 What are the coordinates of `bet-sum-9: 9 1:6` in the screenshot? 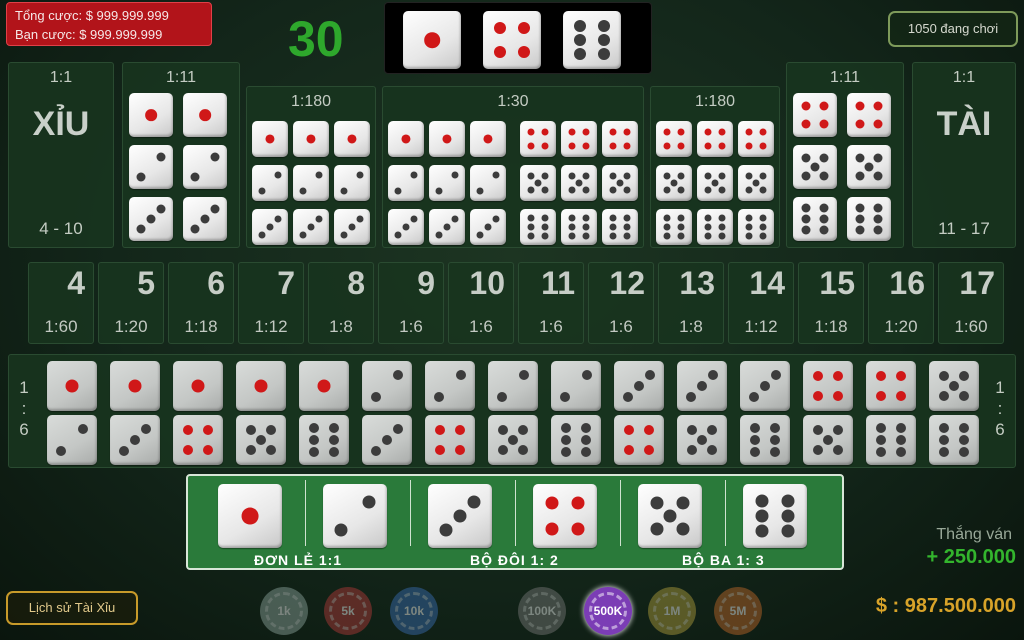 It's located at (411, 303).